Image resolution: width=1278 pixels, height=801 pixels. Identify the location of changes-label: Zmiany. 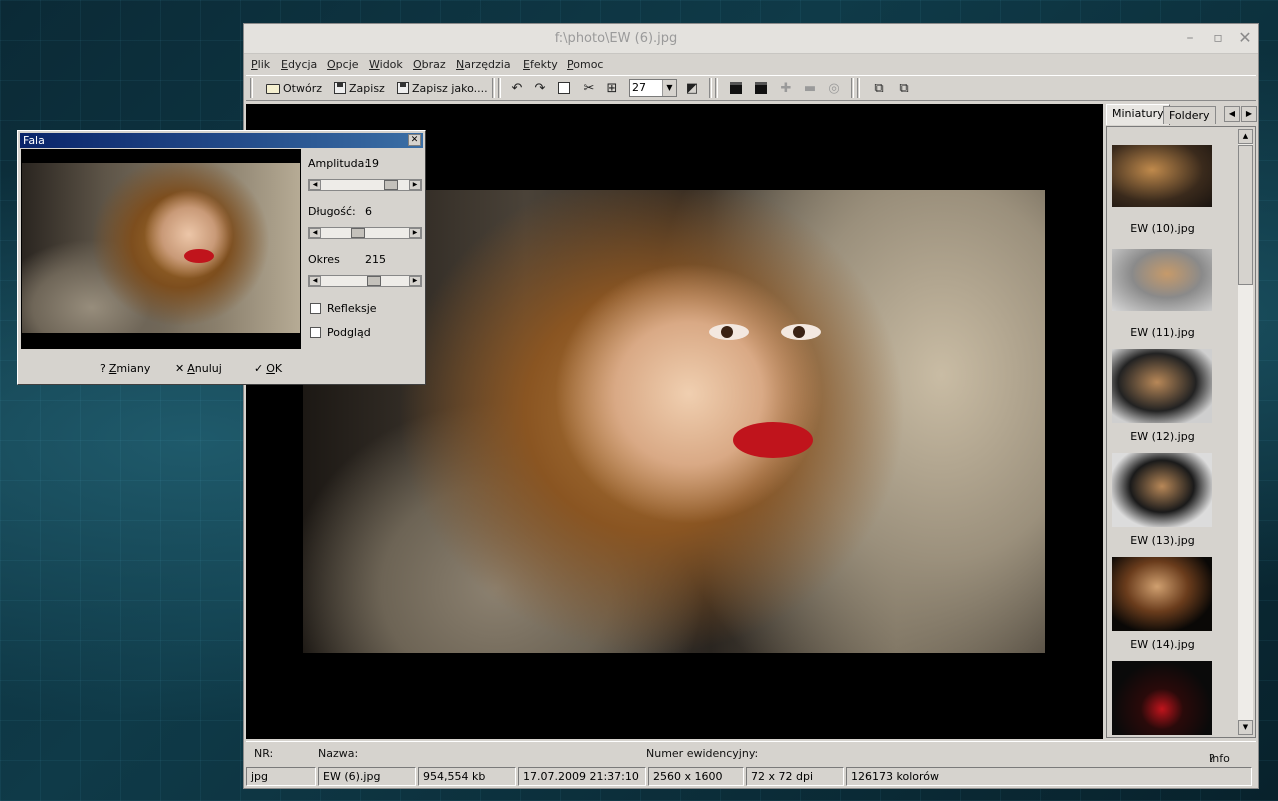
(129, 368).